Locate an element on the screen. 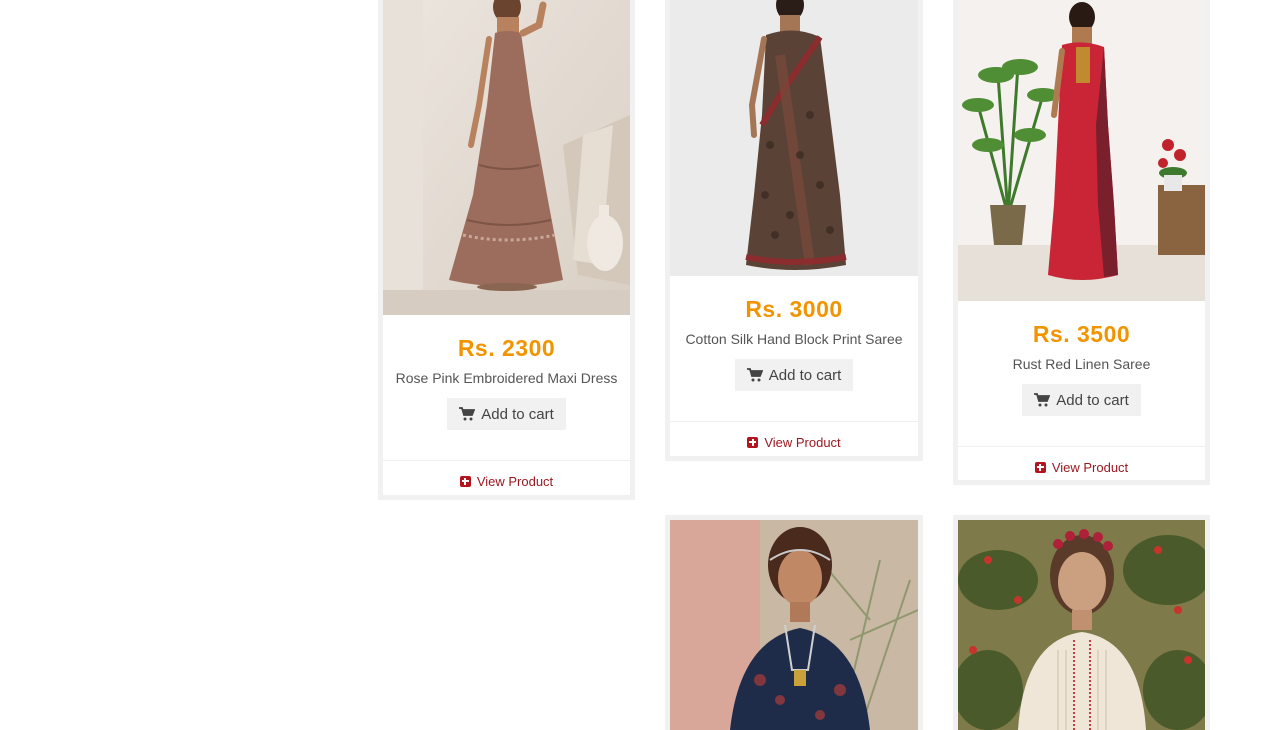 The image size is (1280, 730). product-image-cotton-silk-saree is located at coordinates (794, 138).